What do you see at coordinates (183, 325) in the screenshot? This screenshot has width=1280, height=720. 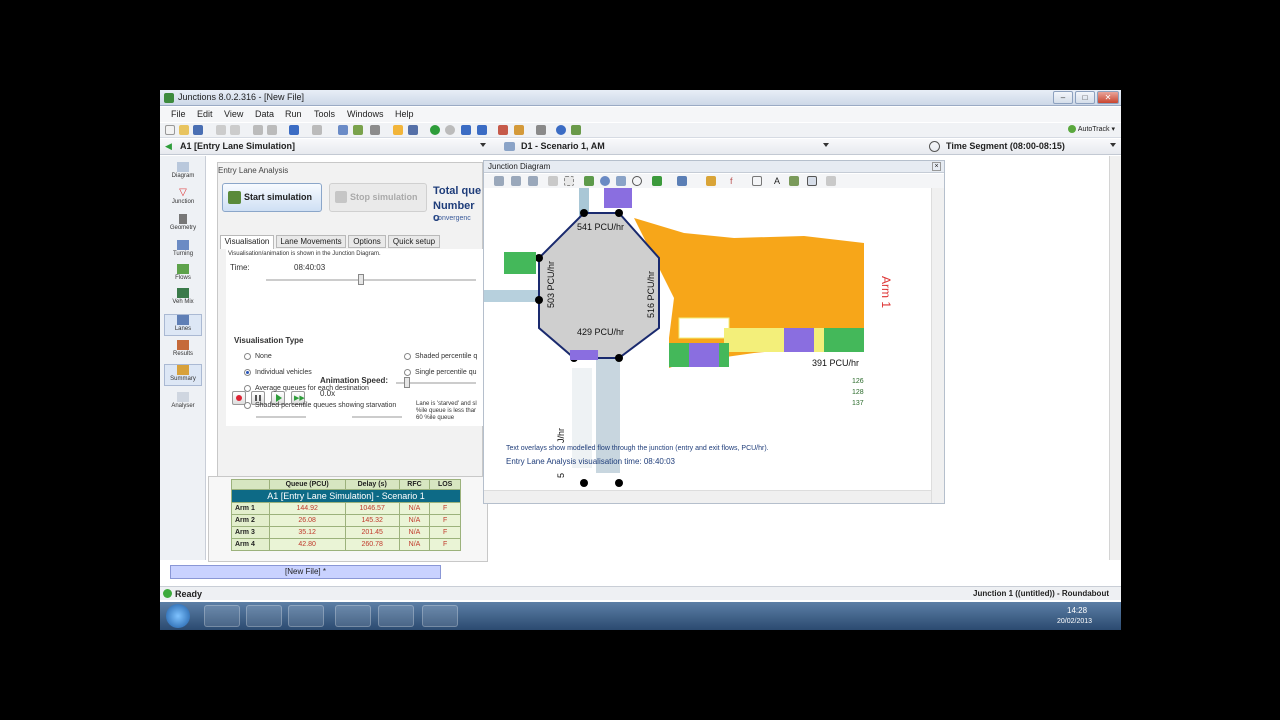 I see `nav-lanes: Lanes` at bounding box center [183, 325].